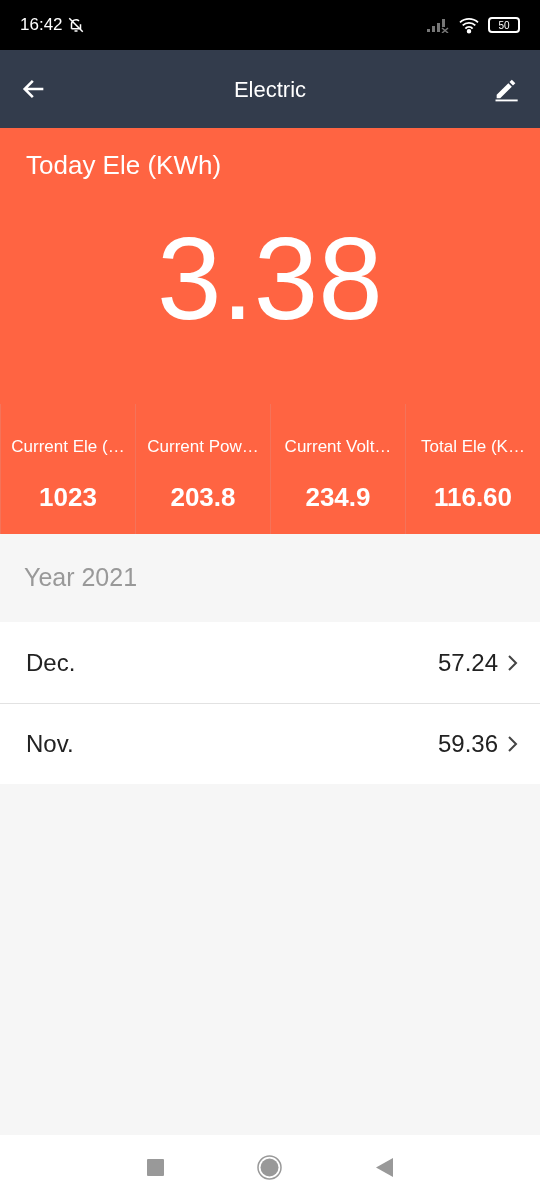 This screenshot has width=540, height=1200. I want to click on wifi-icon, so click(469, 25).